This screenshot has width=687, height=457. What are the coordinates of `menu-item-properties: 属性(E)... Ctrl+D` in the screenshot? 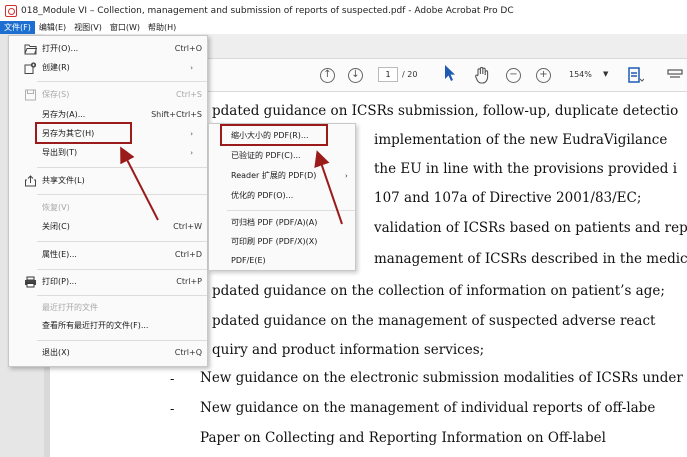 It's located at (109, 255).